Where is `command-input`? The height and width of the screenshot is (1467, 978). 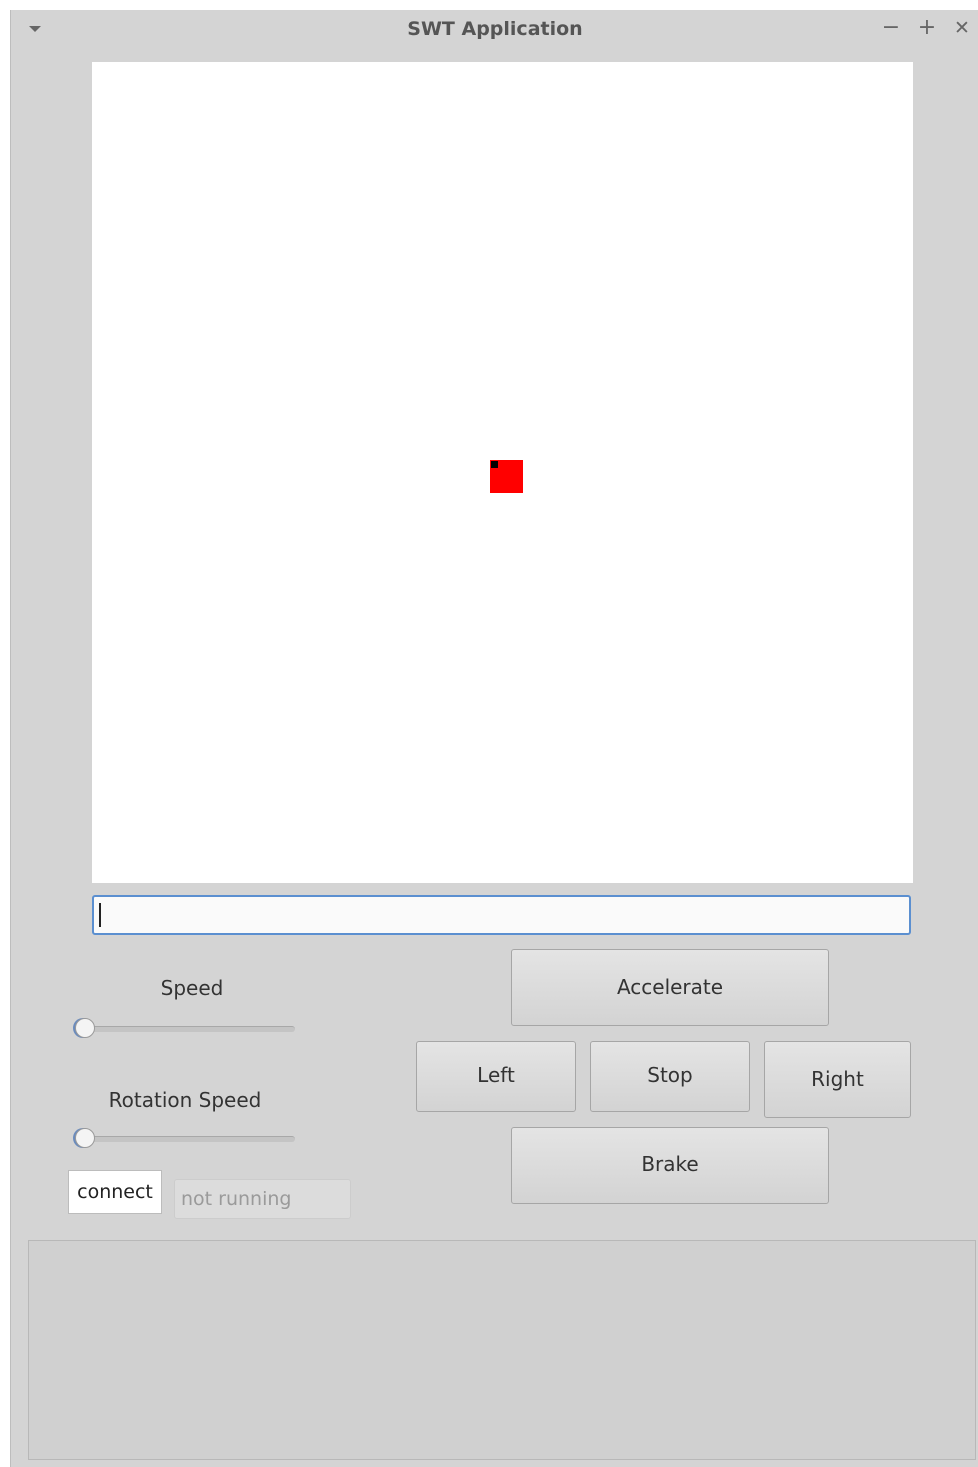 command-input is located at coordinates (501, 915).